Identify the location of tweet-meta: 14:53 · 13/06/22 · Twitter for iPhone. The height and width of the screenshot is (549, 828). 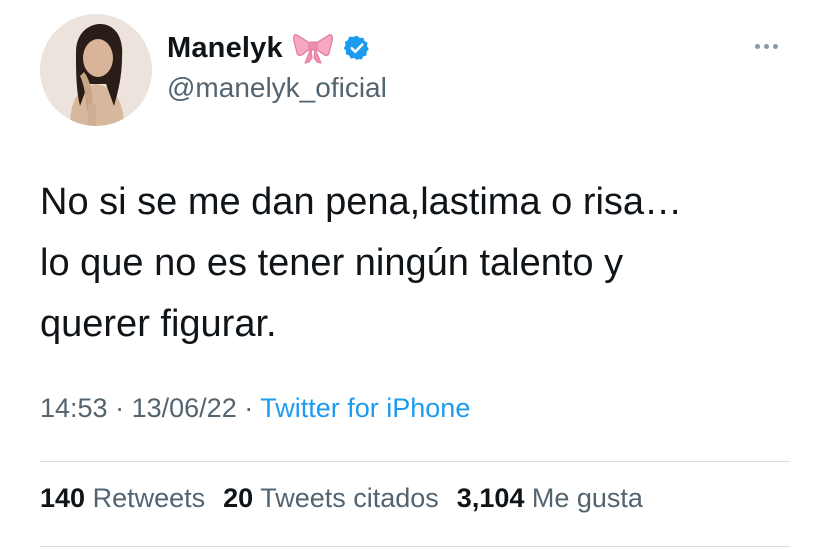
(255, 408).